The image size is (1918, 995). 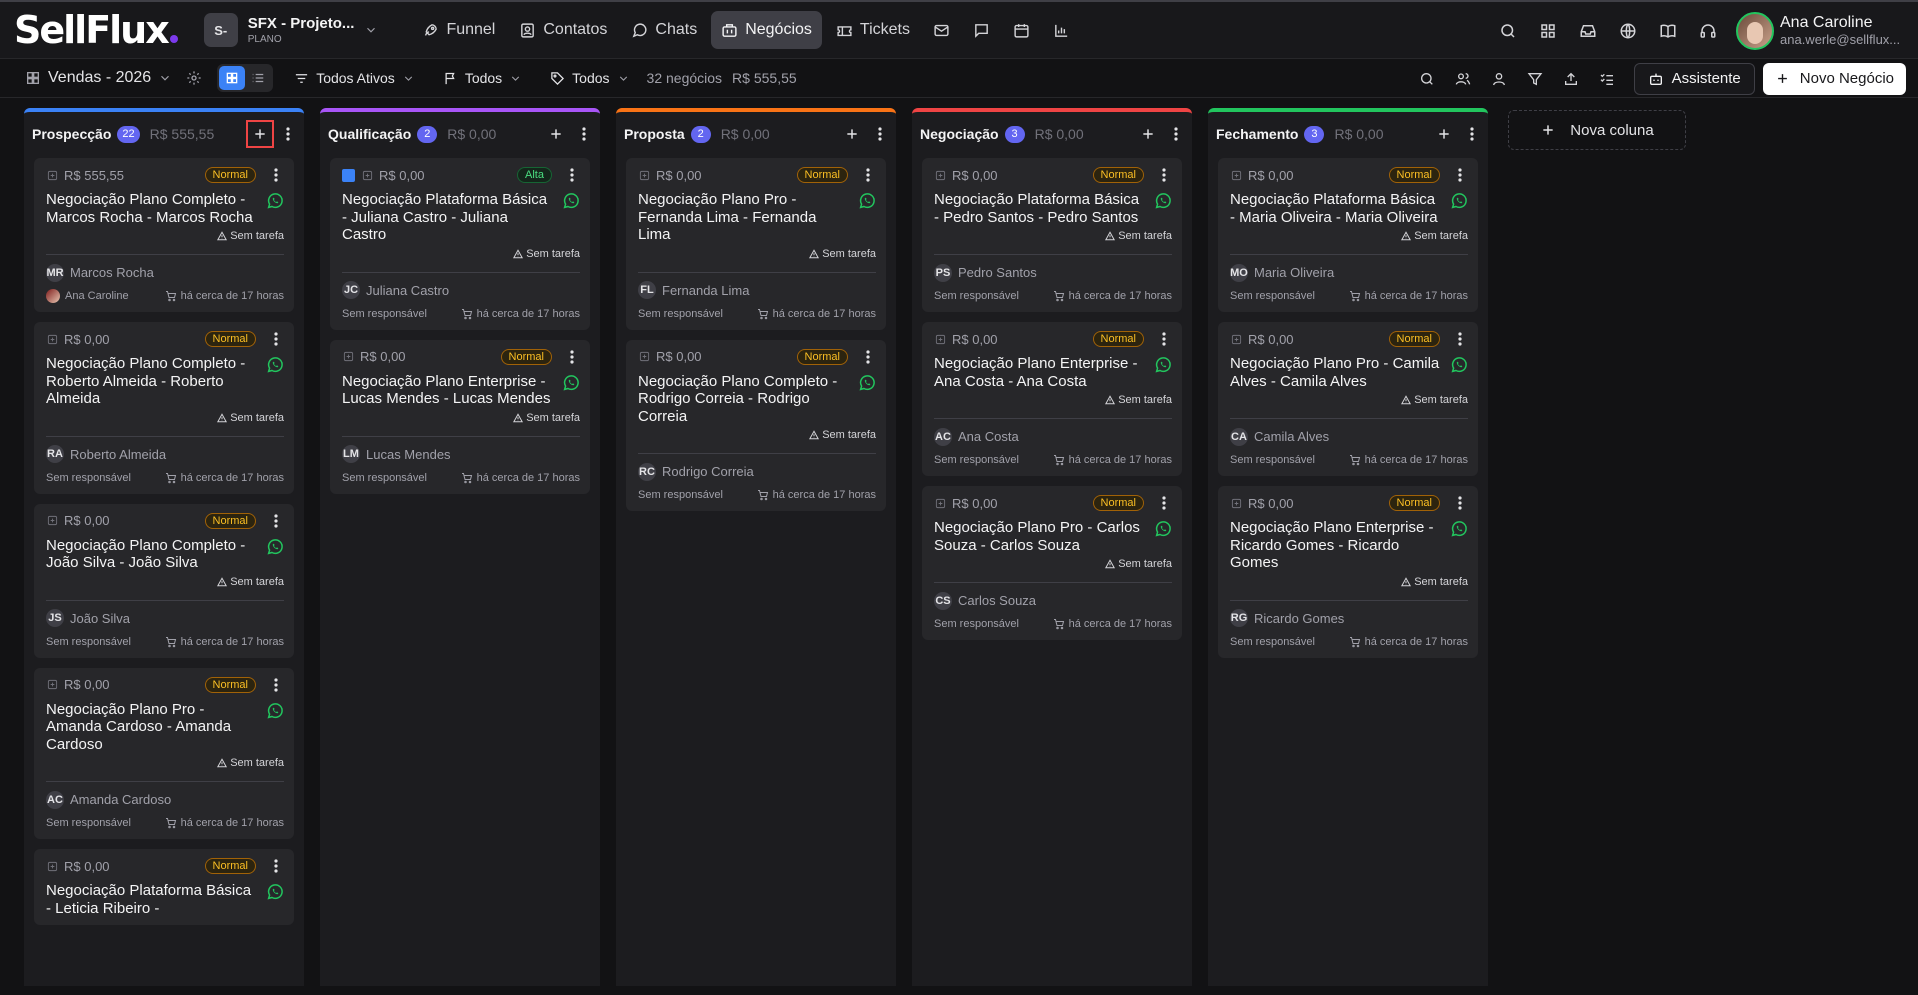 What do you see at coordinates (482, 78) in the screenshot?
I see `flag-filter: Todos` at bounding box center [482, 78].